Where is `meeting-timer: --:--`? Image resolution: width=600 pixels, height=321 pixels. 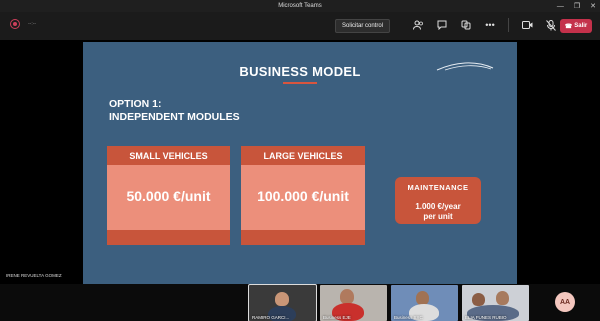 meeting-timer: --:-- is located at coordinates (32, 24).